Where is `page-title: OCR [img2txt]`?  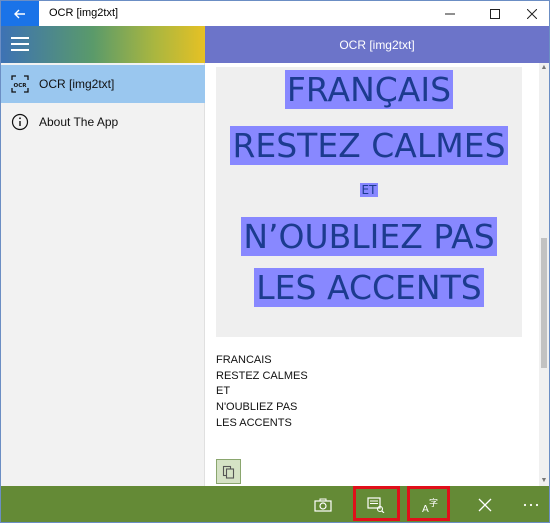
page-title: OCR [img2txt] is located at coordinates (377, 44).